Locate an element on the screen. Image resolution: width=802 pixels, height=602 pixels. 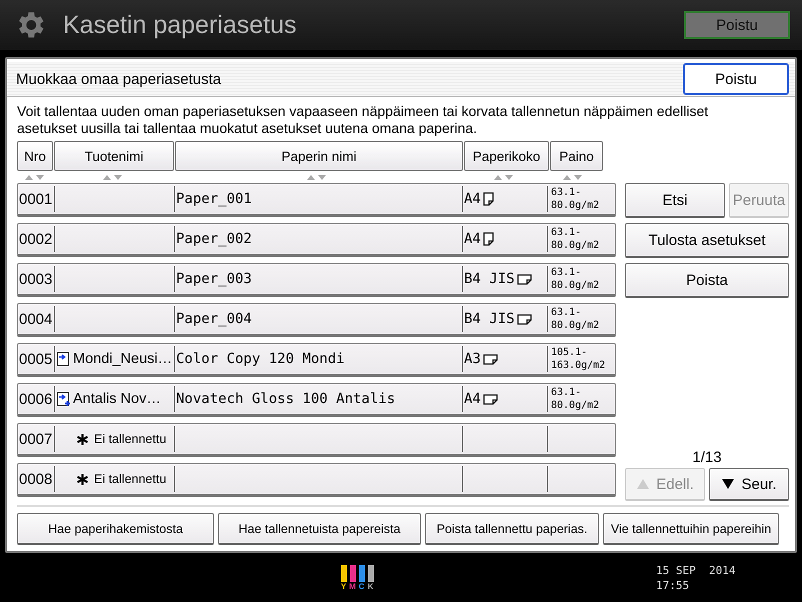
column-header: Nro is located at coordinates (35, 156).